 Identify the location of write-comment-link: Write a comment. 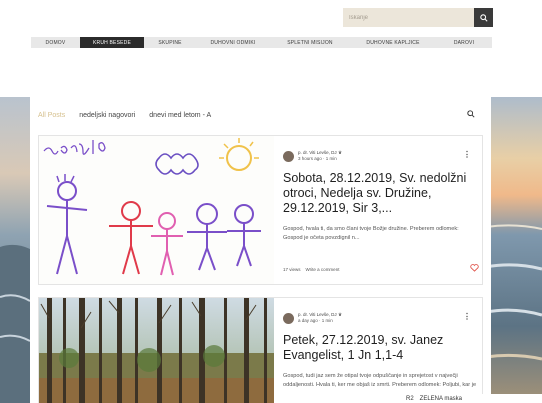
(323, 269).